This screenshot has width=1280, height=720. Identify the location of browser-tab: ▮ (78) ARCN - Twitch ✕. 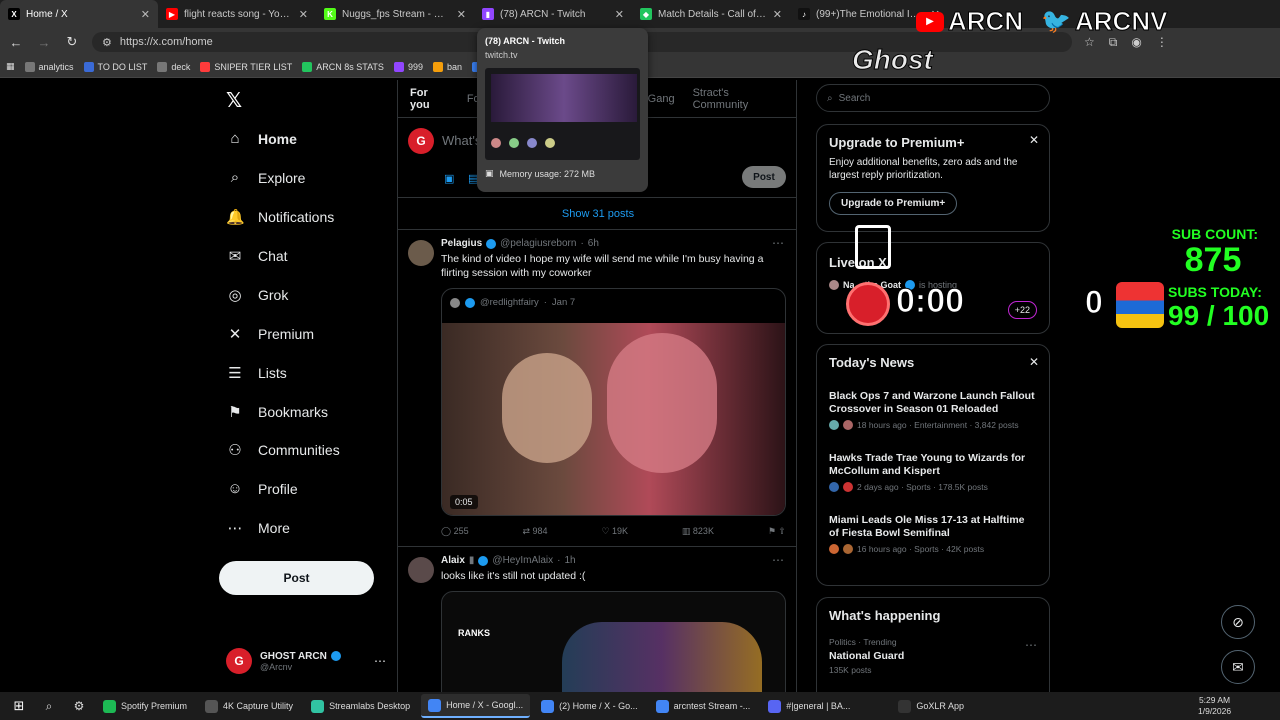
(553, 14).